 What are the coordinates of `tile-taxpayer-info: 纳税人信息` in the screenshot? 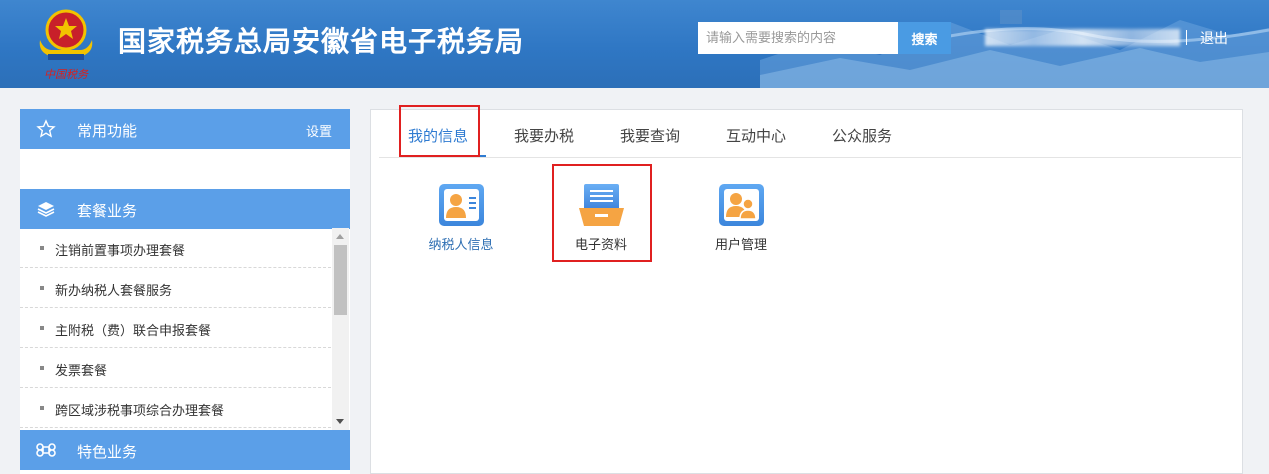 It's located at (461, 224).